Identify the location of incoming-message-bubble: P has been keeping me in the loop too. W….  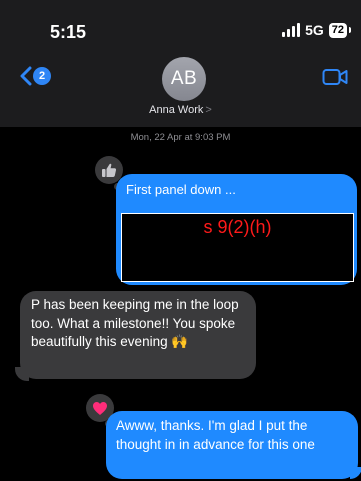
(138, 335).